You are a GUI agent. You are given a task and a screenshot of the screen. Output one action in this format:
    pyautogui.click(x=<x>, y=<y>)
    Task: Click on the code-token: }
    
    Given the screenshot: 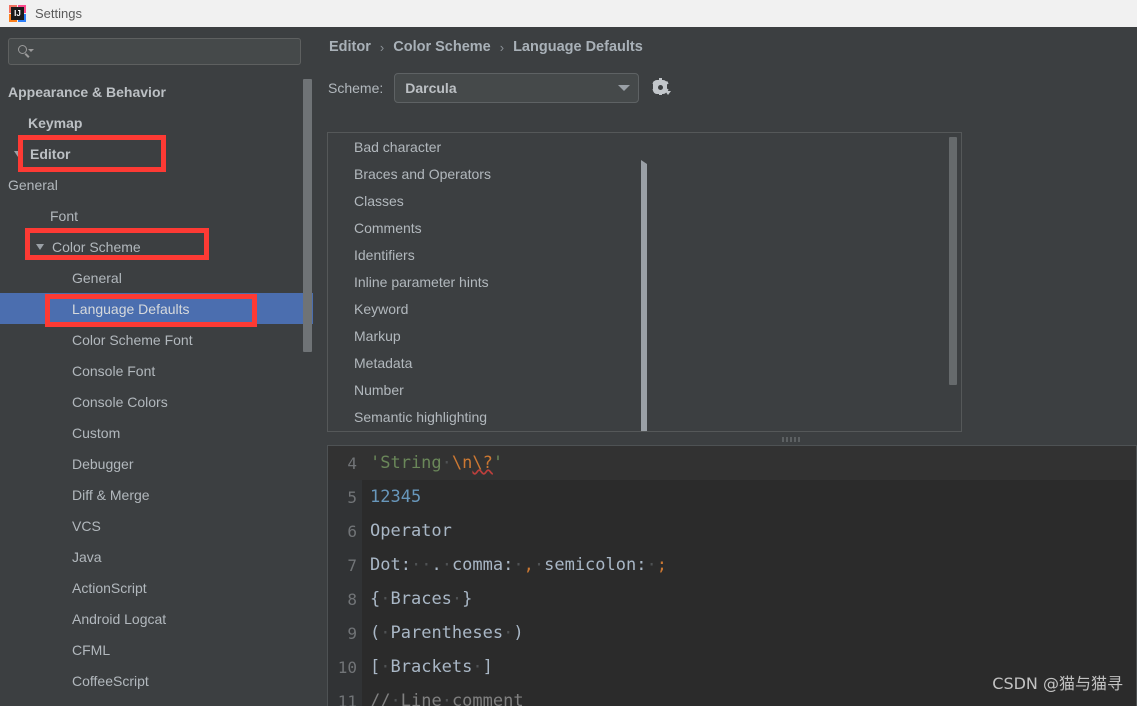 What is the action you would take?
    pyautogui.click(x=467, y=599)
    